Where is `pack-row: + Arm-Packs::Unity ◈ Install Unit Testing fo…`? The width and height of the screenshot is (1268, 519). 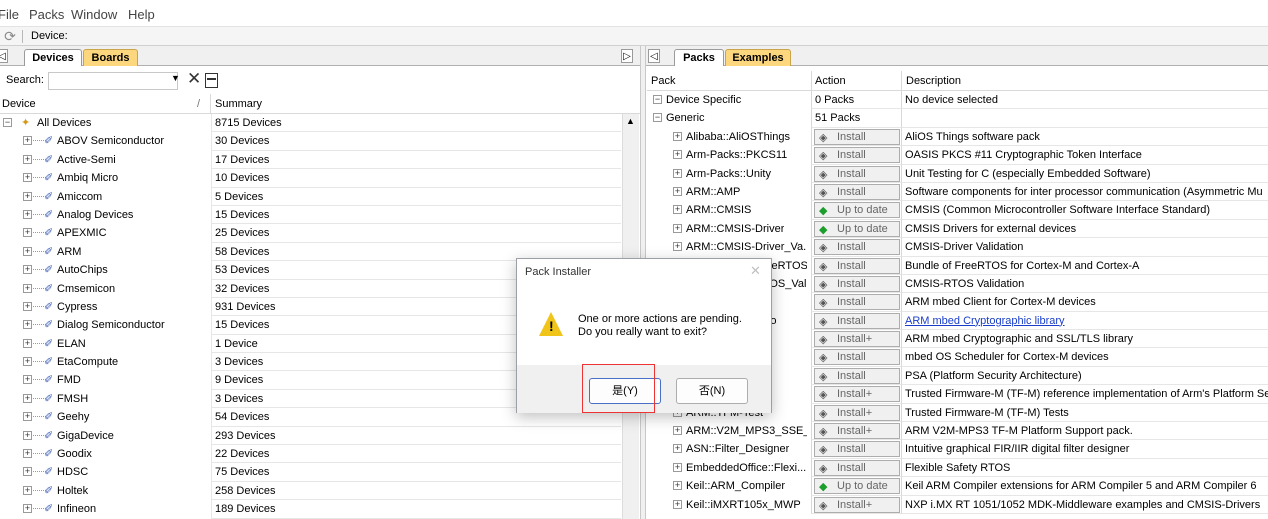
pack-row: + Arm-Packs::Unity ◈ Install Unit Testing fo… is located at coordinates (957, 173).